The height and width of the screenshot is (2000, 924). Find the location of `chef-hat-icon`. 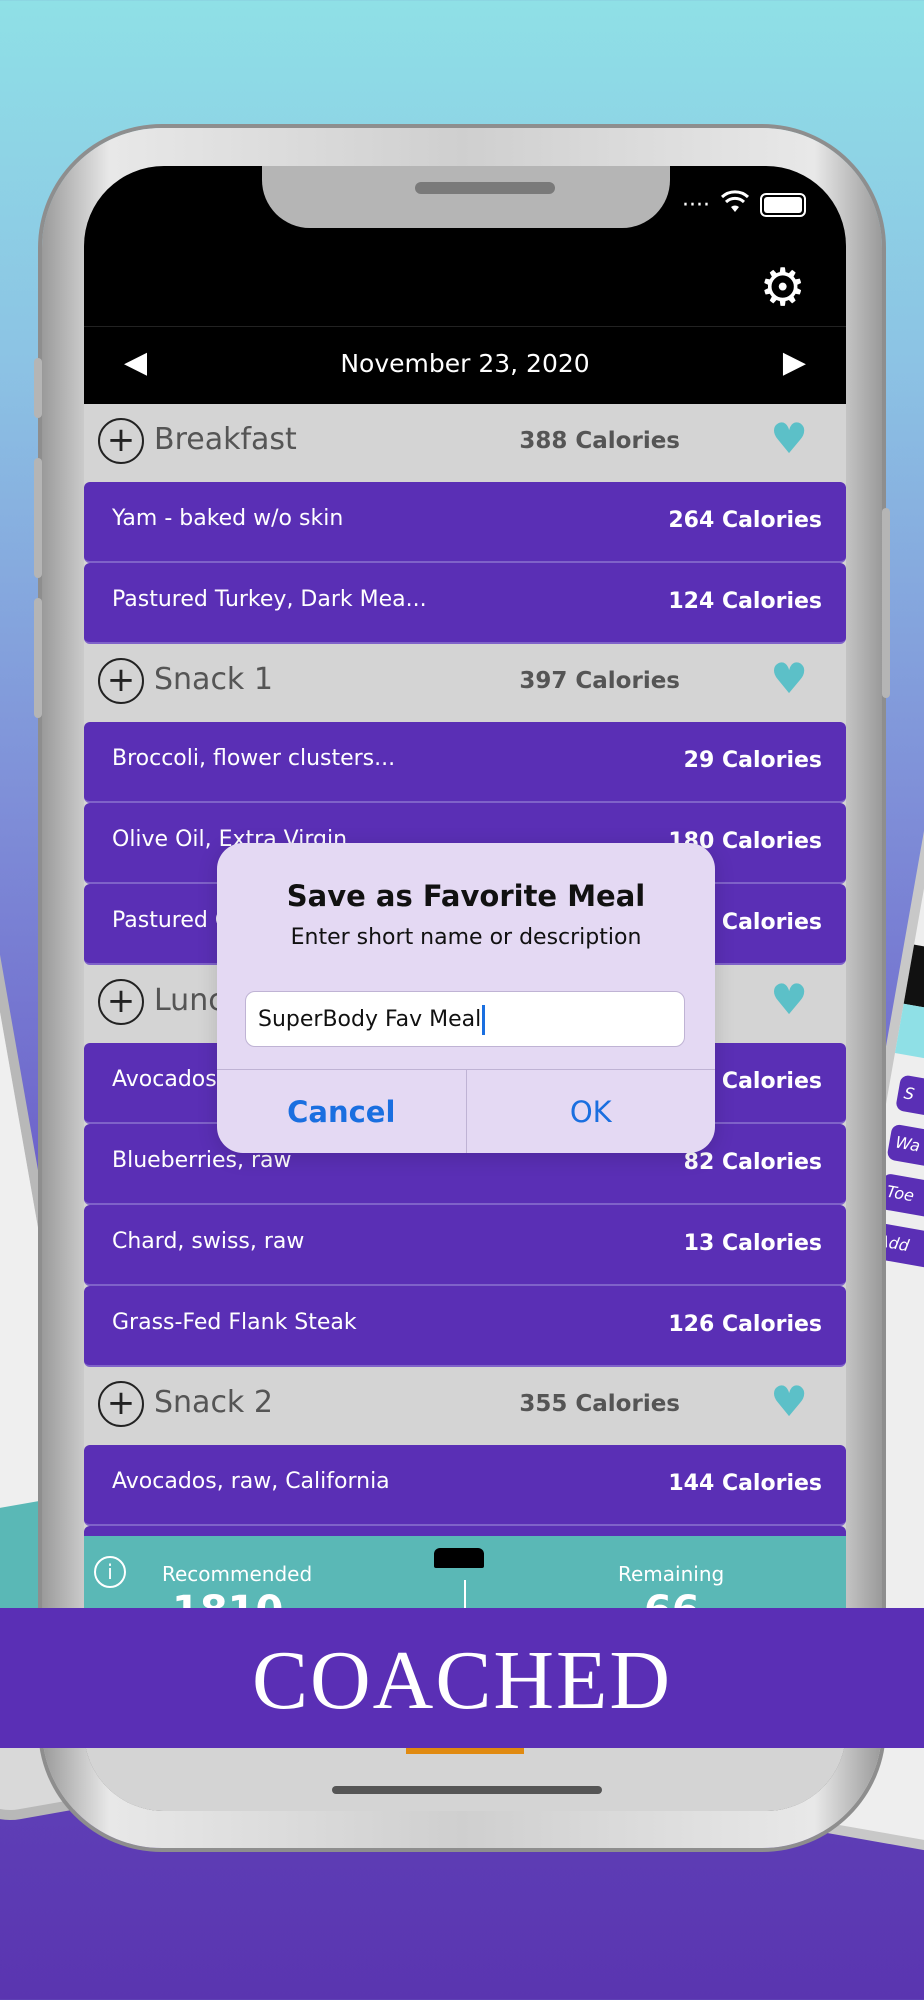

chef-hat-icon is located at coordinates (459, 1558).